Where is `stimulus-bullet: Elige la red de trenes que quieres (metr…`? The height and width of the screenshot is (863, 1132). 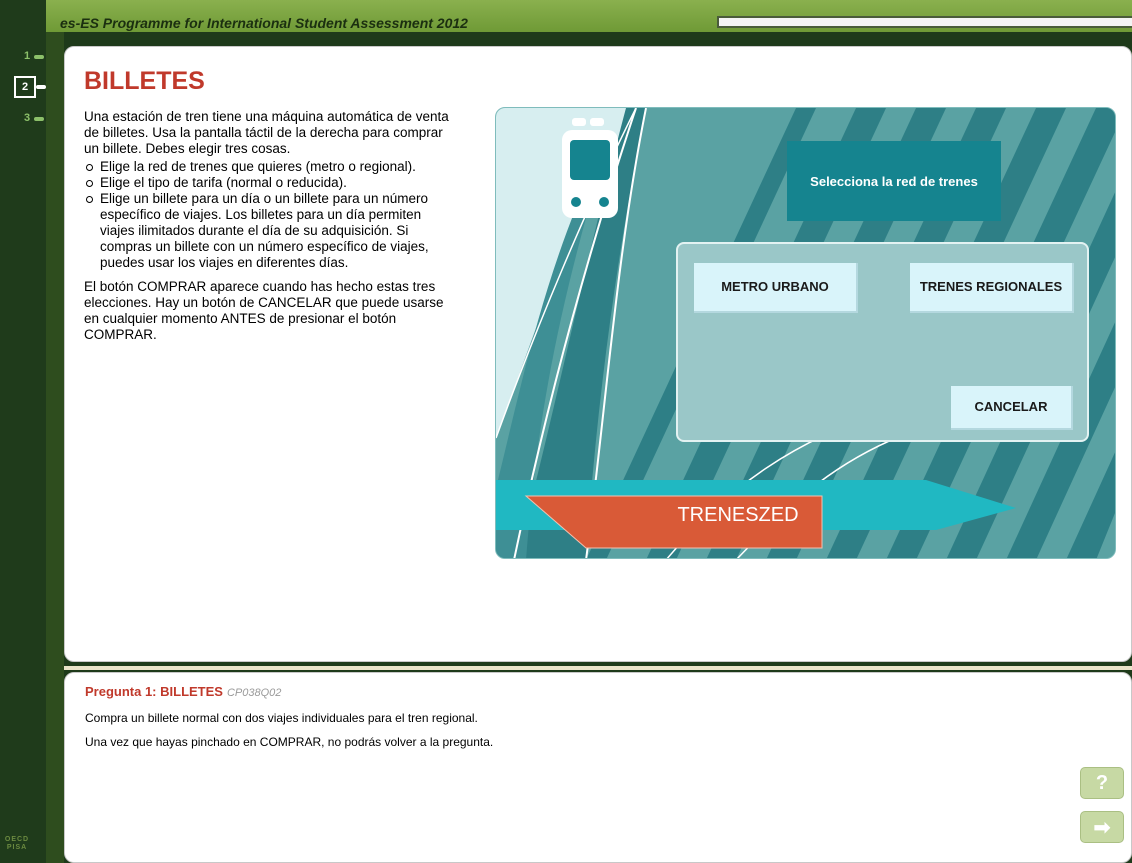
stimulus-bullet: Elige la red de trenes que quieres (metr… is located at coordinates (267, 167).